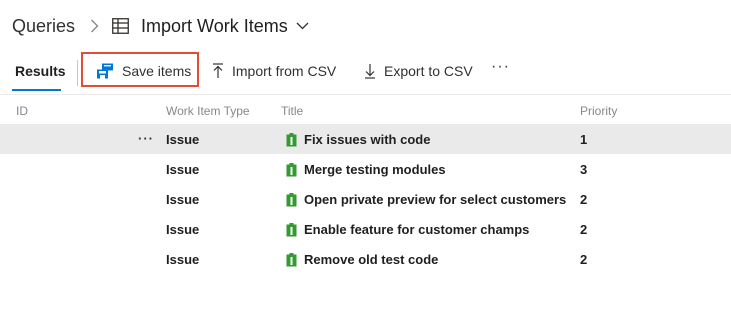  I want to click on column-header-id: ID, so click(22, 111).